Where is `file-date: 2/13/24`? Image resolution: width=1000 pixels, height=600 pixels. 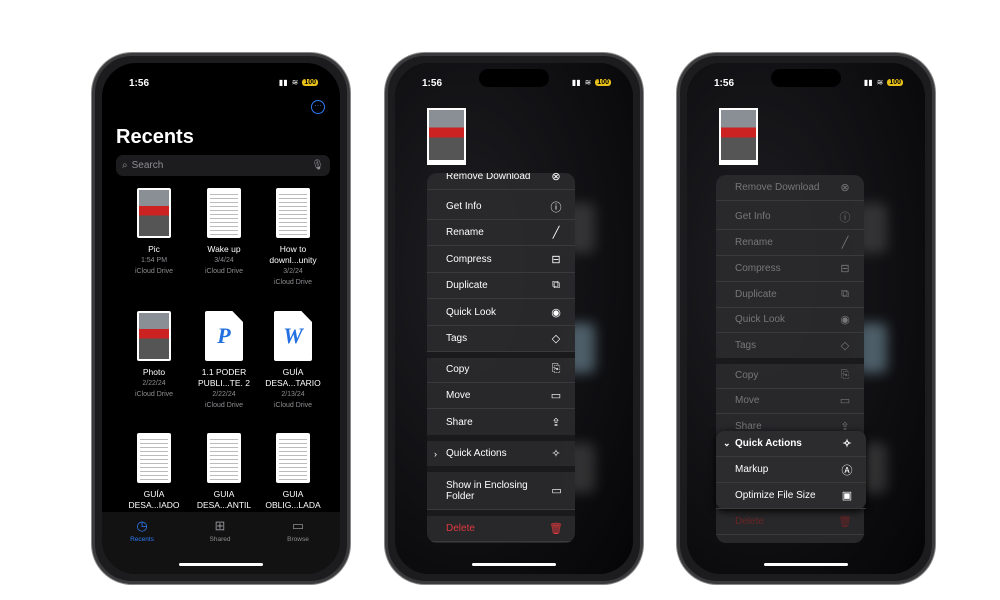
file-date: 2/13/24 is located at coordinates (293, 394).